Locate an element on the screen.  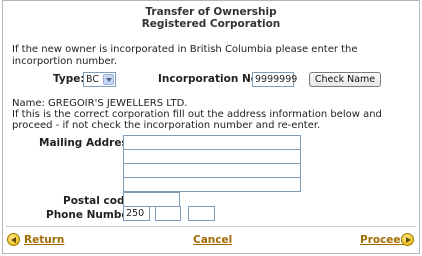
type-select: BC is located at coordinates (99, 79).